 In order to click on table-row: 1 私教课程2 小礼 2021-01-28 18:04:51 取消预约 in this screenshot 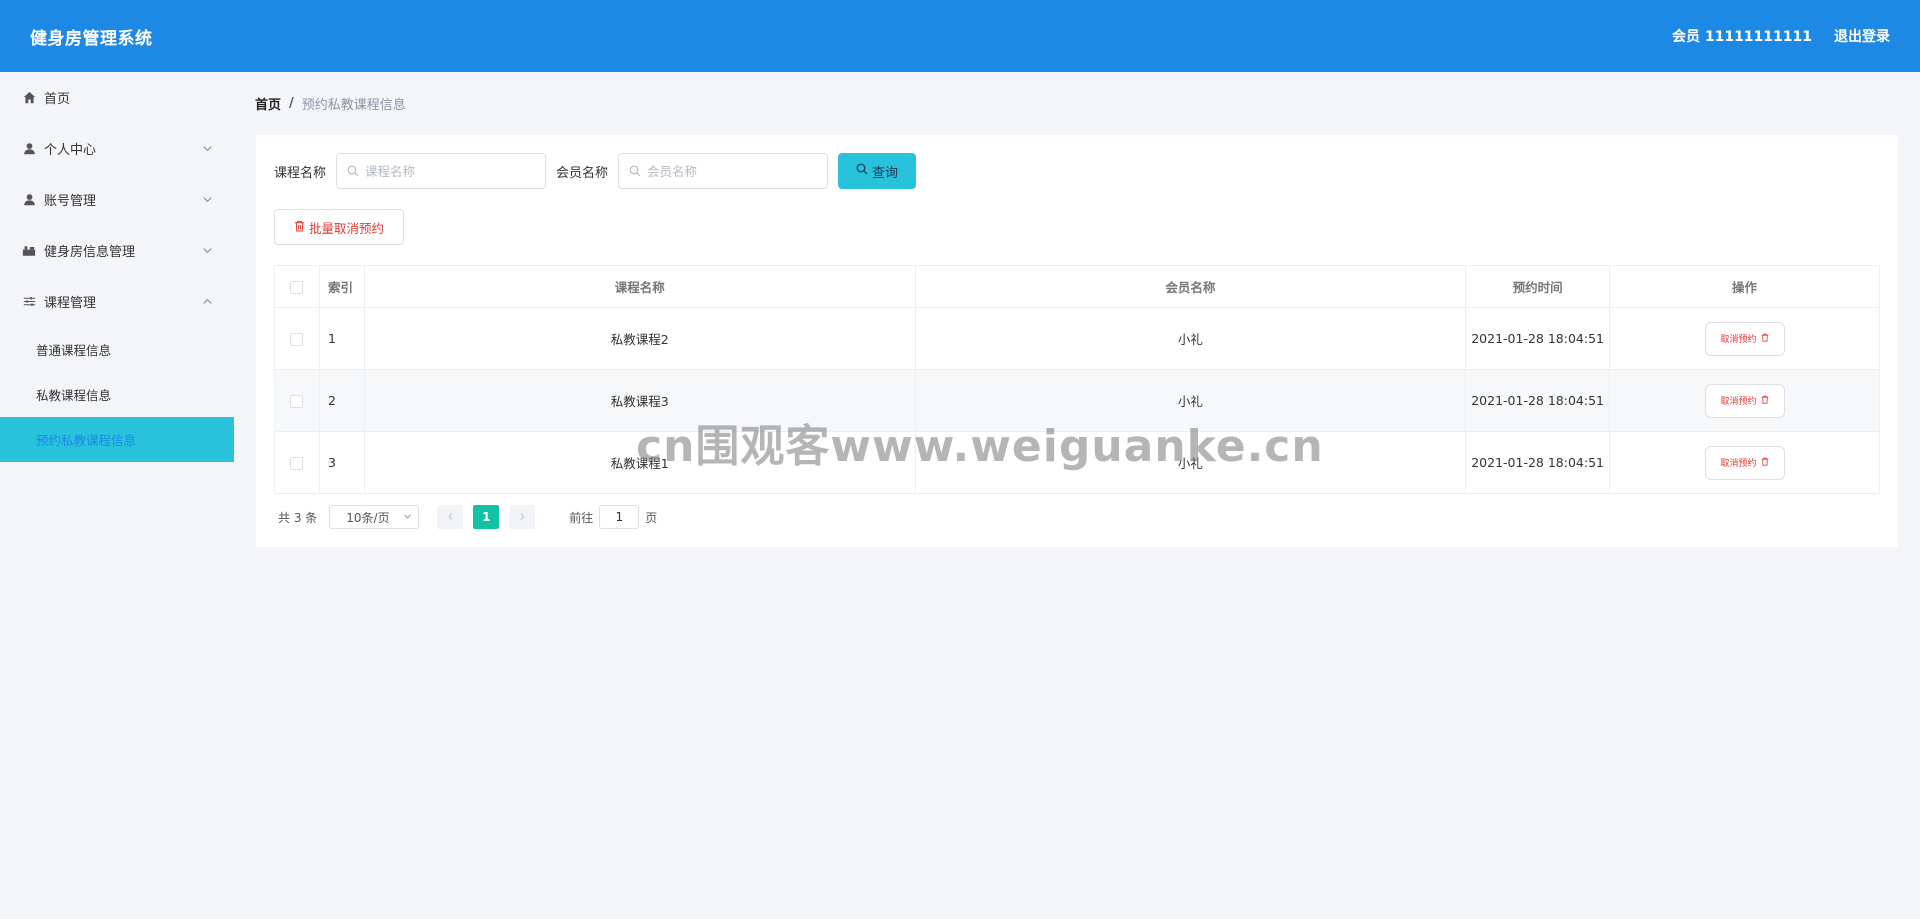, I will do `click(1077, 338)`.